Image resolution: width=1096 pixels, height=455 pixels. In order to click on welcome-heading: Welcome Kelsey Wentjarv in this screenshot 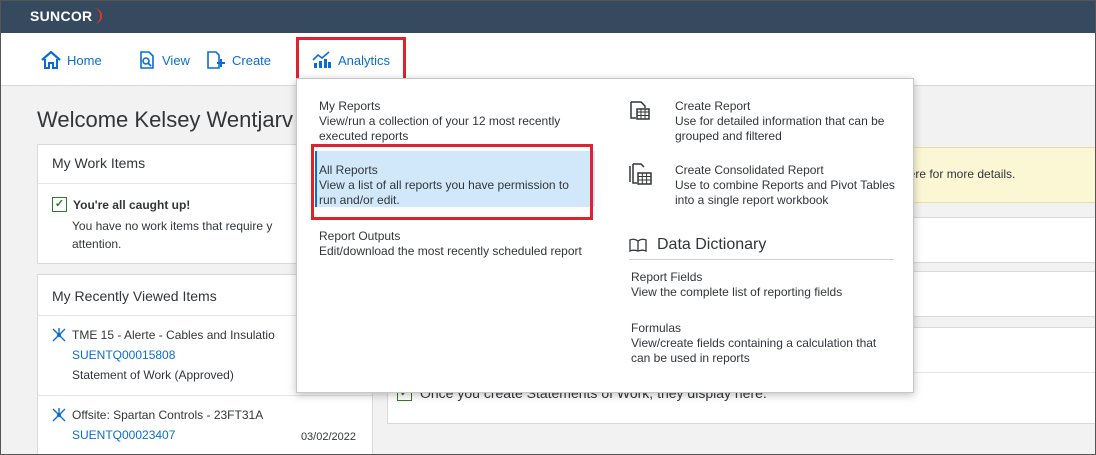, I will do `click(165, 119)`.